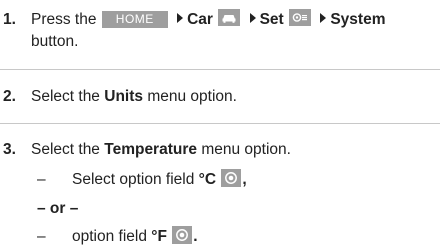  Describe the element at coordinates (133, 179) in the screenshot. I see `option-text: Select option field` at that location.